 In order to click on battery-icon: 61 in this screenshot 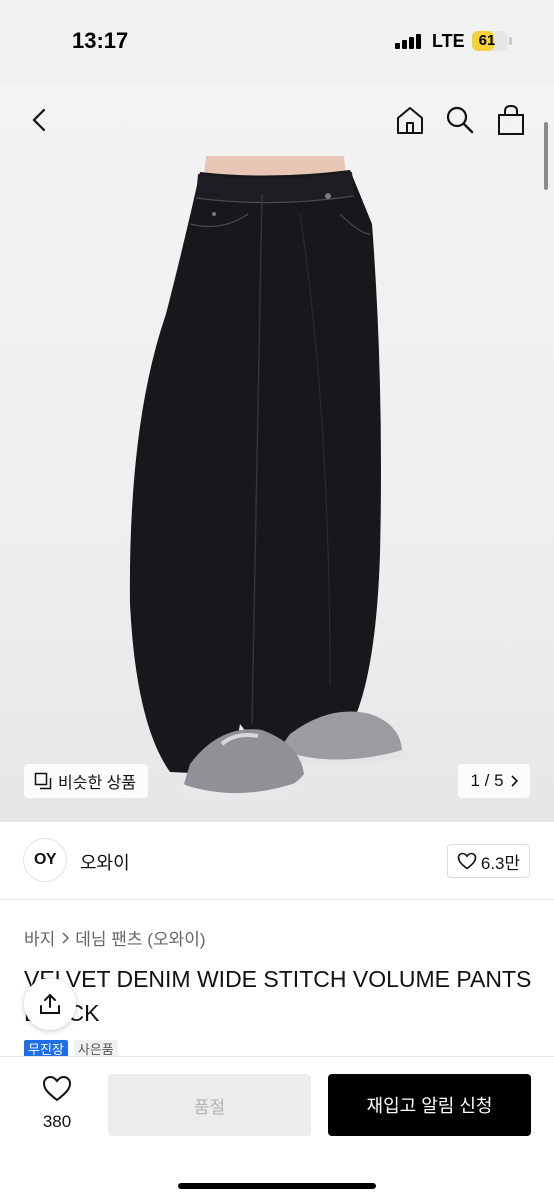, I will do `click(490, 41)`.